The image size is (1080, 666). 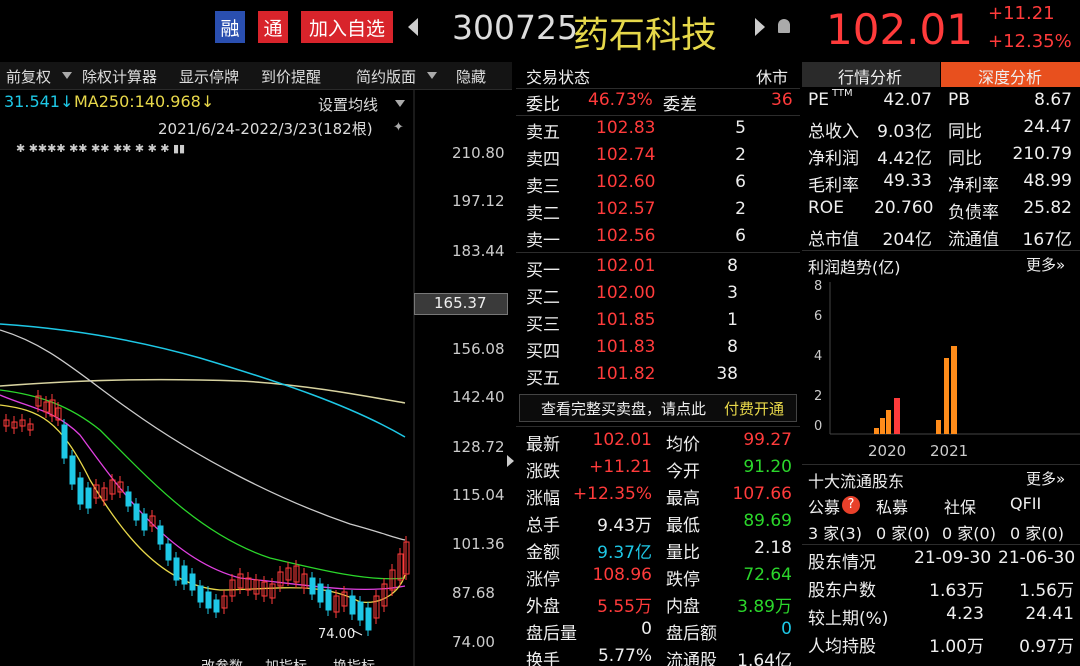 I want to click on fundamental-value: 25.82, so click(x=1047, y=208).